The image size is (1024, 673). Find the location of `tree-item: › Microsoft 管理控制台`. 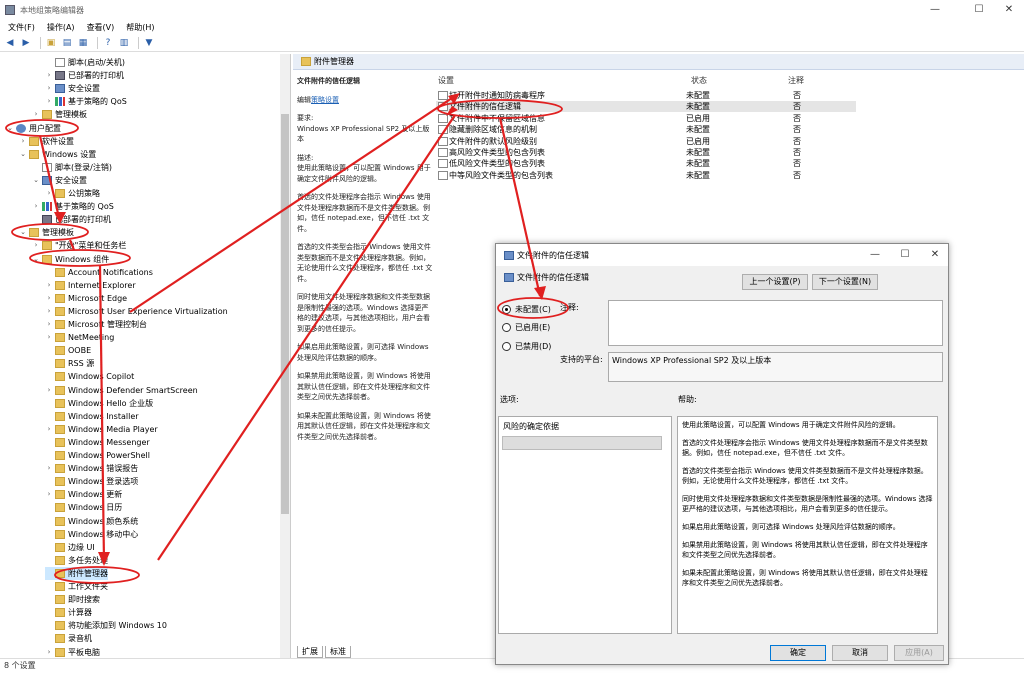

tree-item: › Microsoft 管理控制台 is located at coordinates (96, 324).